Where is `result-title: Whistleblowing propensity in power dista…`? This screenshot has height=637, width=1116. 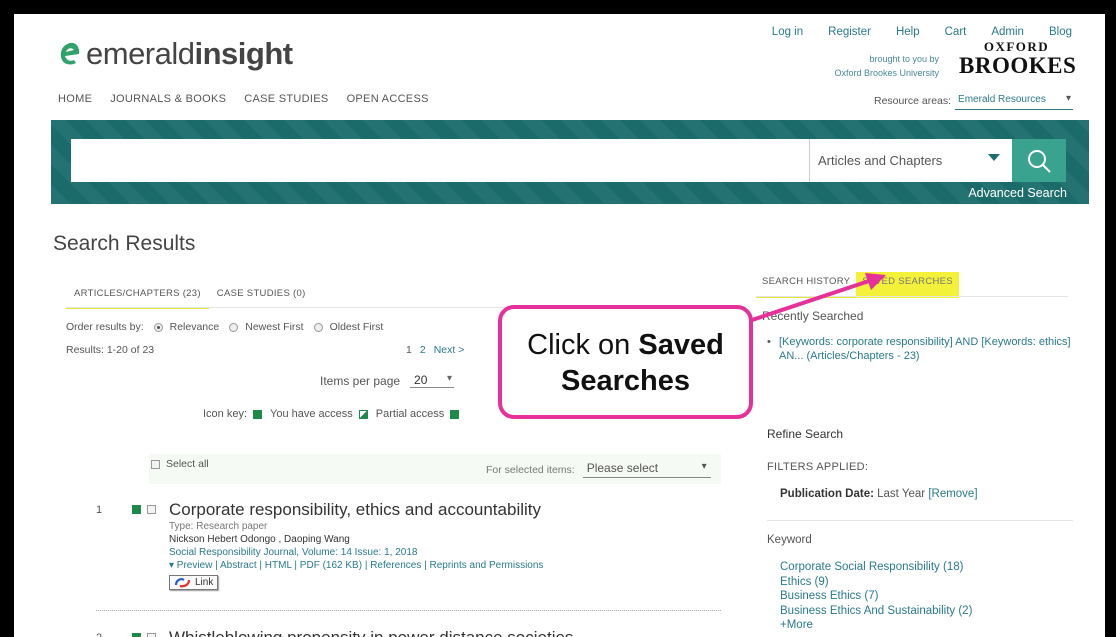
result-title: Whistleblowing propensity in power dista… is located at coordinates (371, 632).